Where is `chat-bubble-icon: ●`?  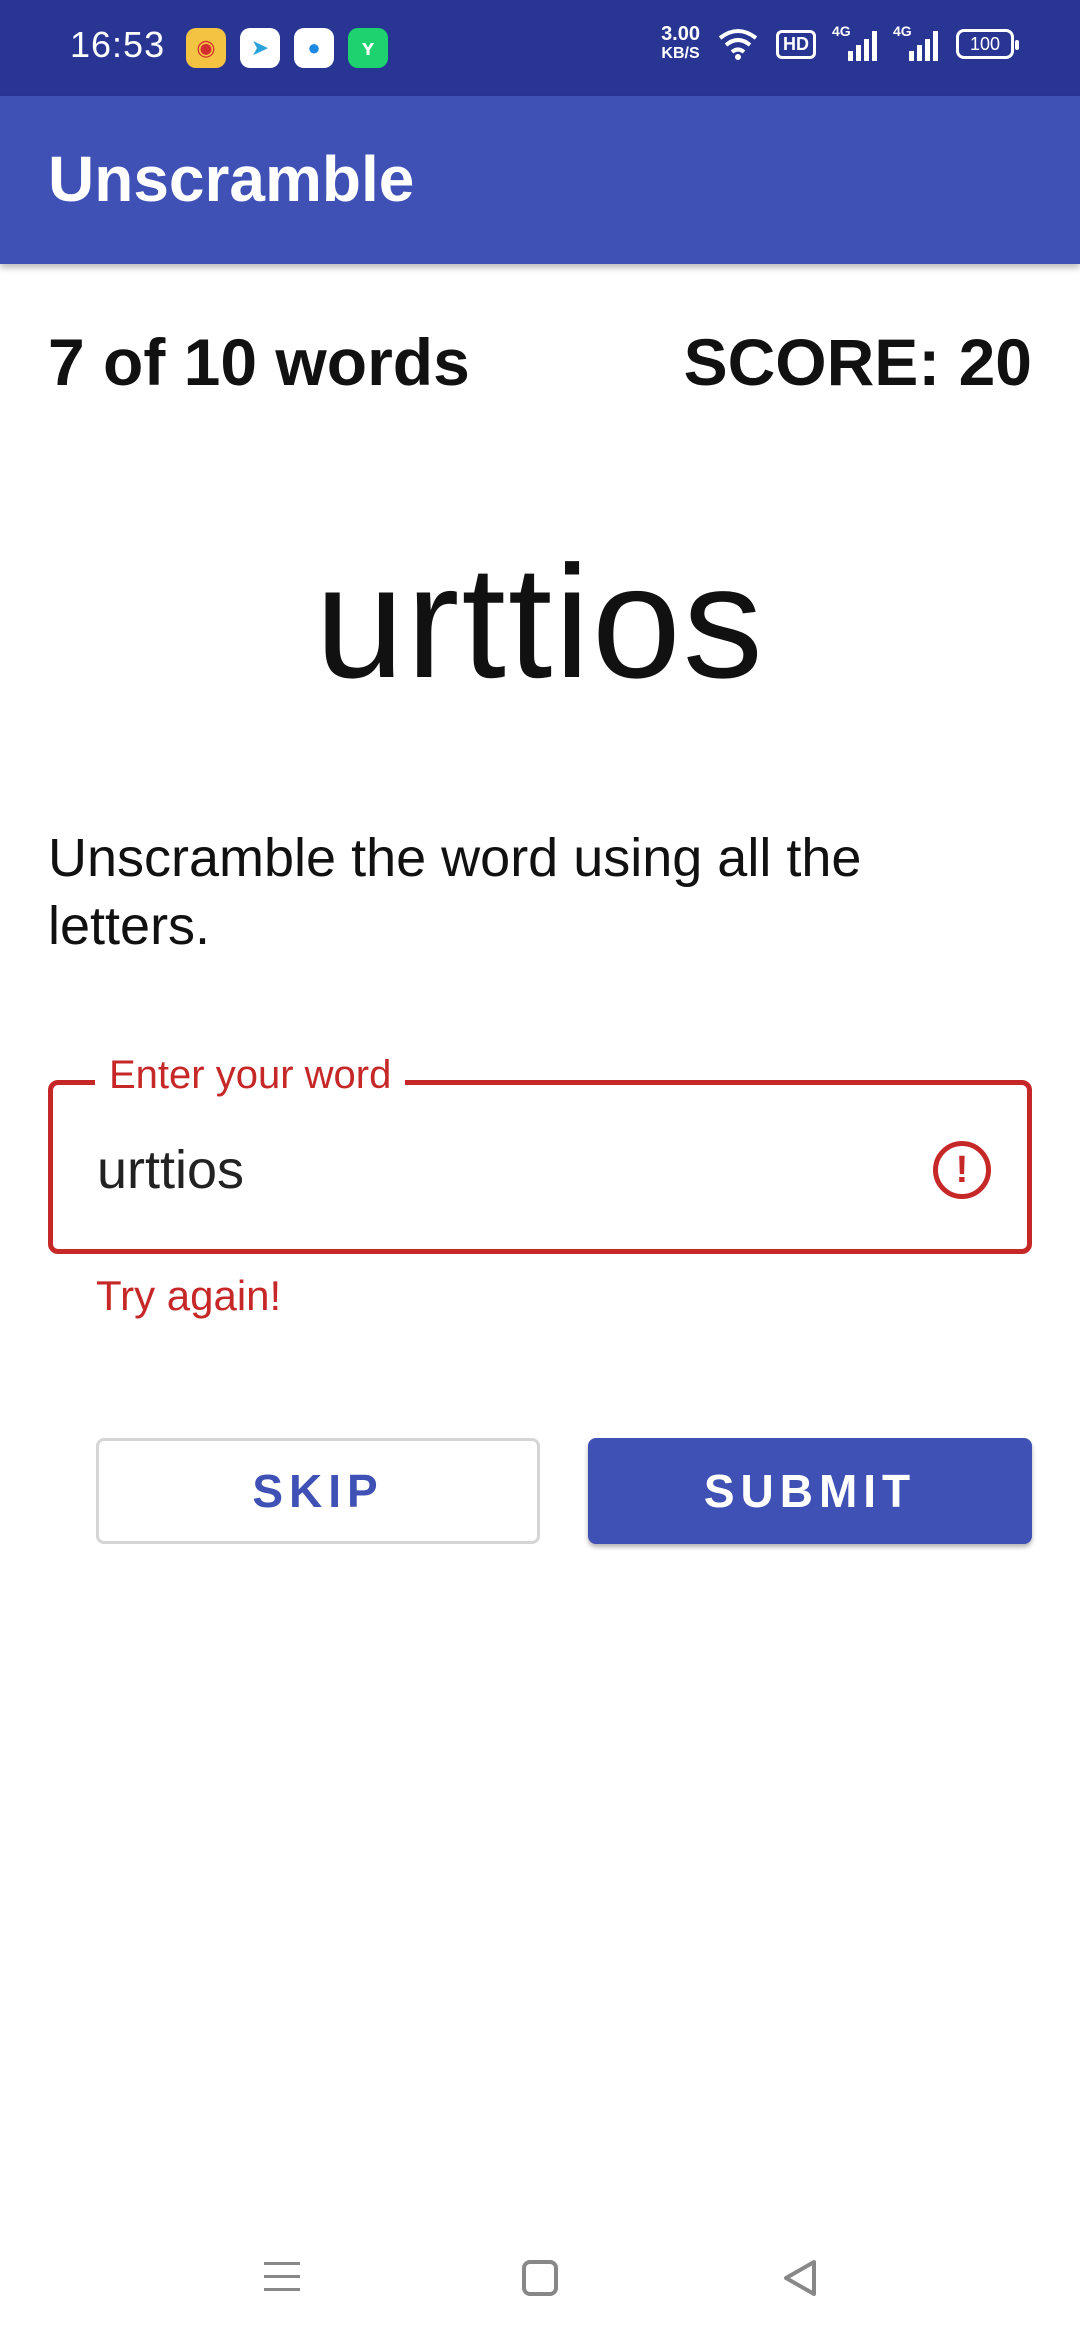 chat-bubble-icon: ● is located at coordinates (314, 48).